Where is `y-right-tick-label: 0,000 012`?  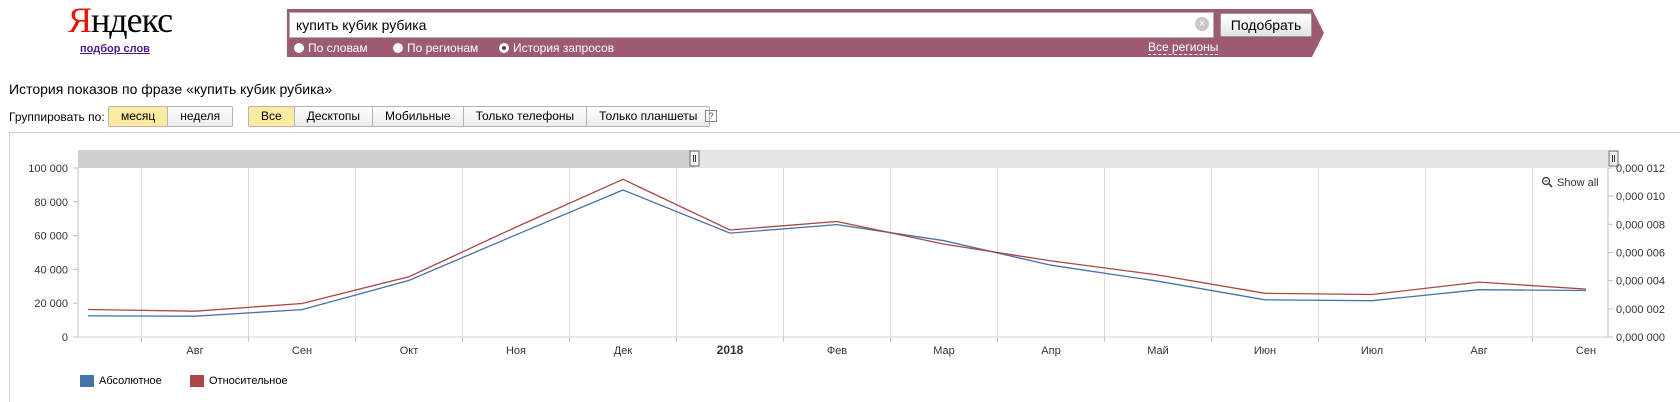
y-right-tick-label: 0,000 012 is located at coordinates (1640, 169).